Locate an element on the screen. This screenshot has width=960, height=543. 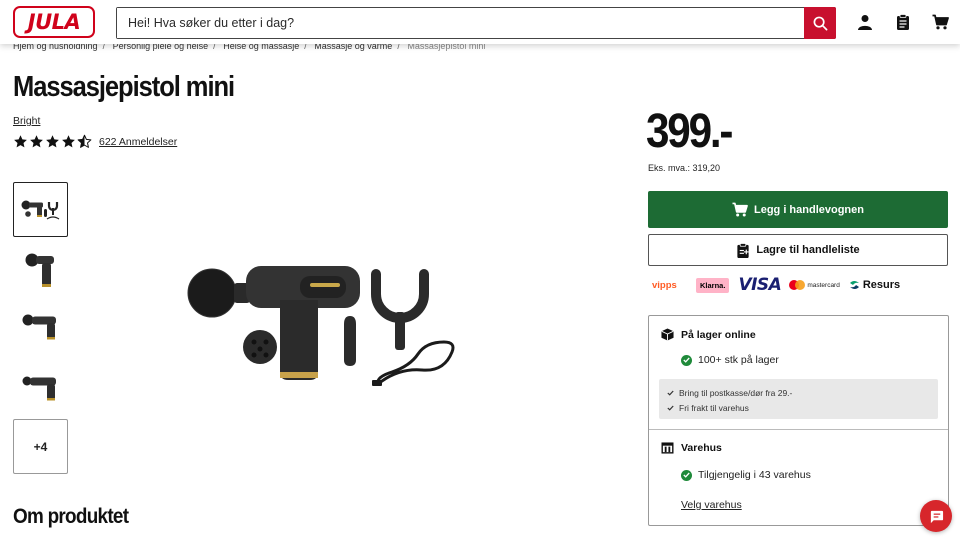
panel-divider is located at coordinates (798, 429).